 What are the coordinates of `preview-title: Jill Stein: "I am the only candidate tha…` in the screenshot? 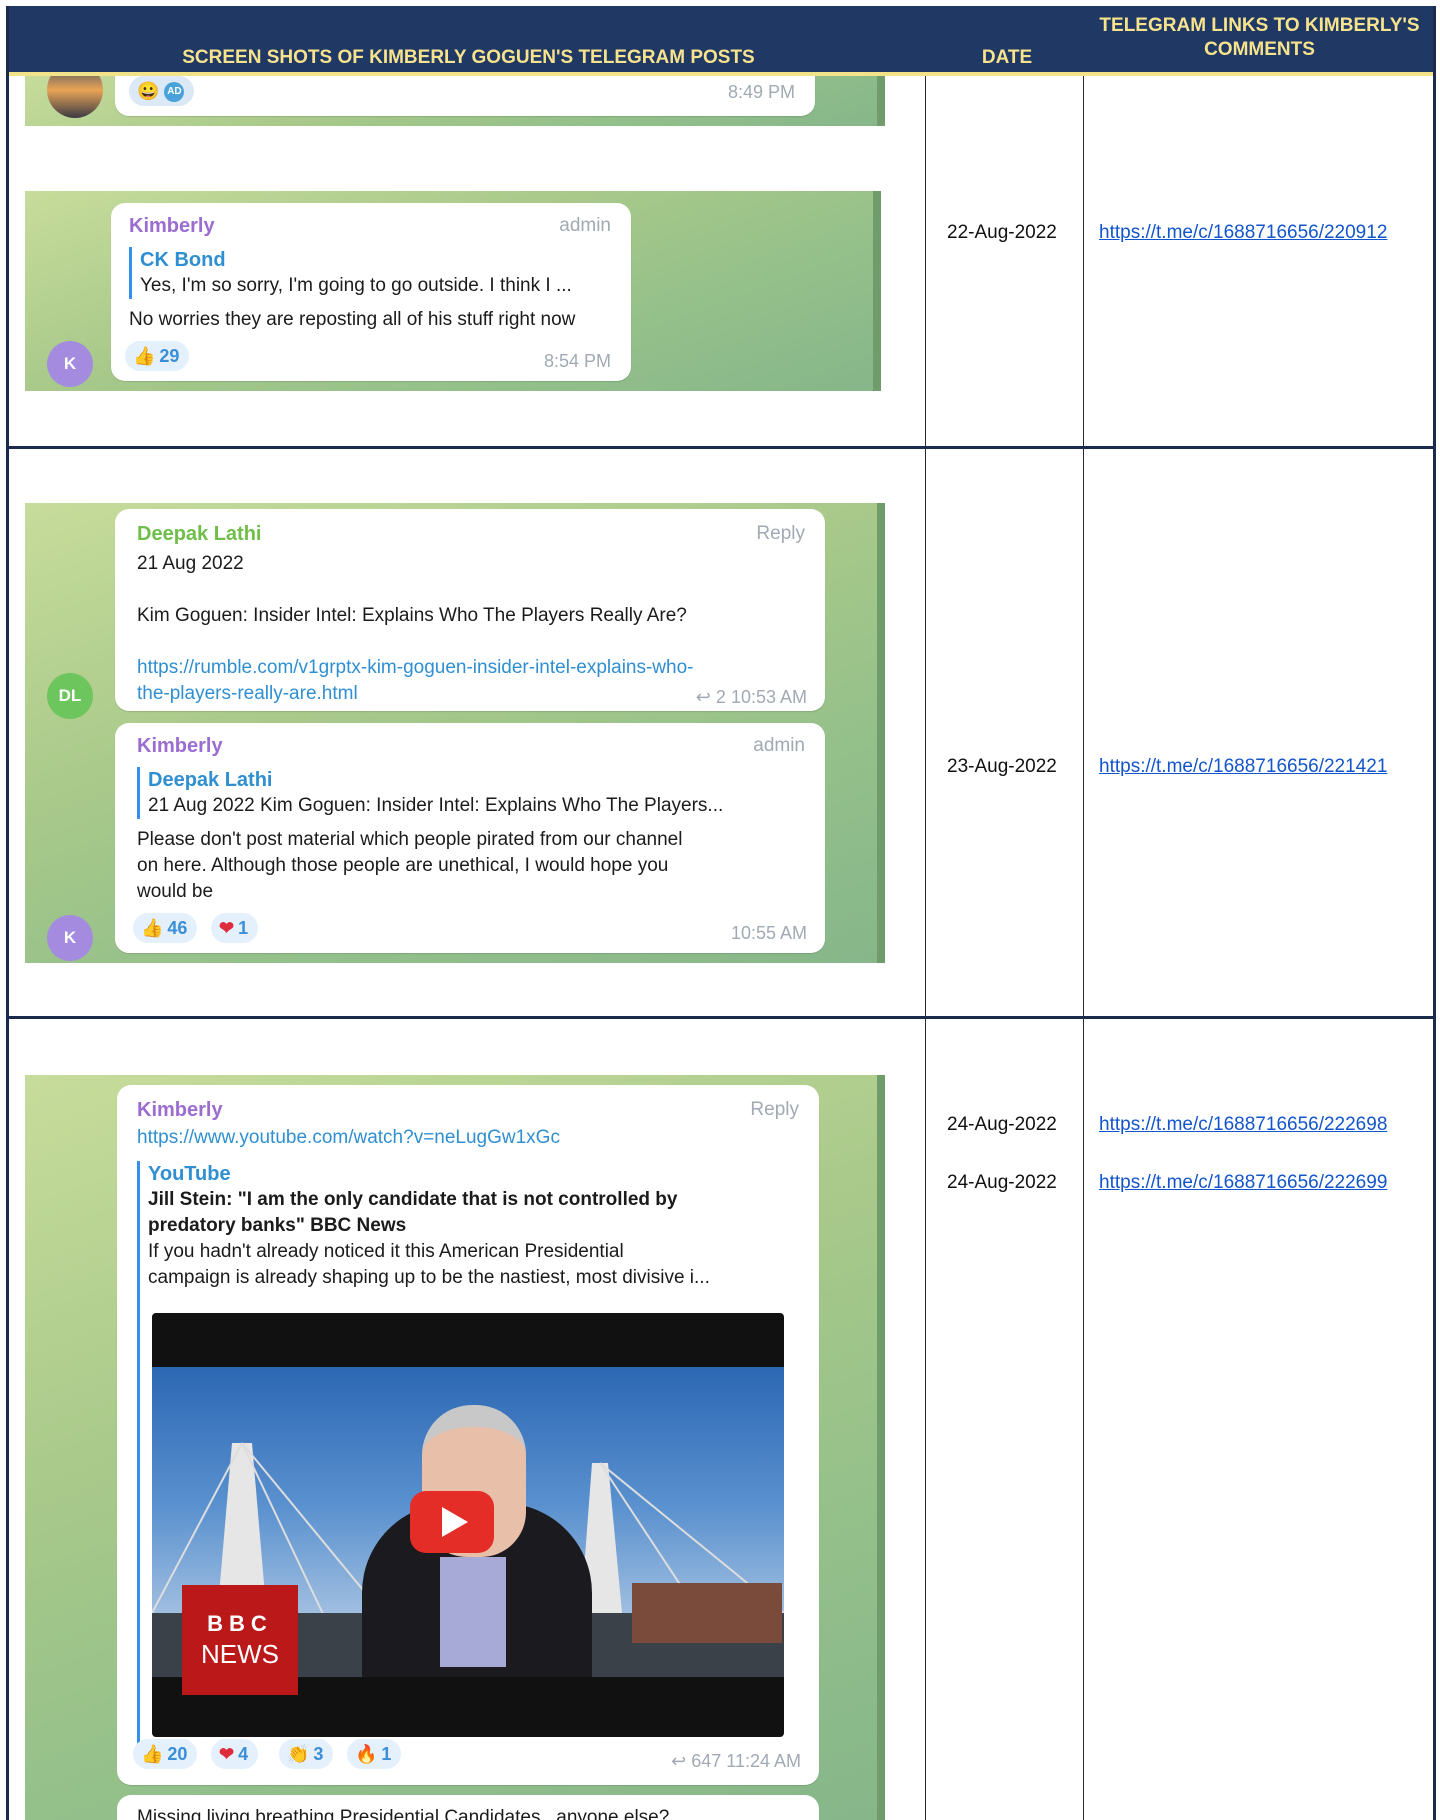 It's located at (413, 1199).